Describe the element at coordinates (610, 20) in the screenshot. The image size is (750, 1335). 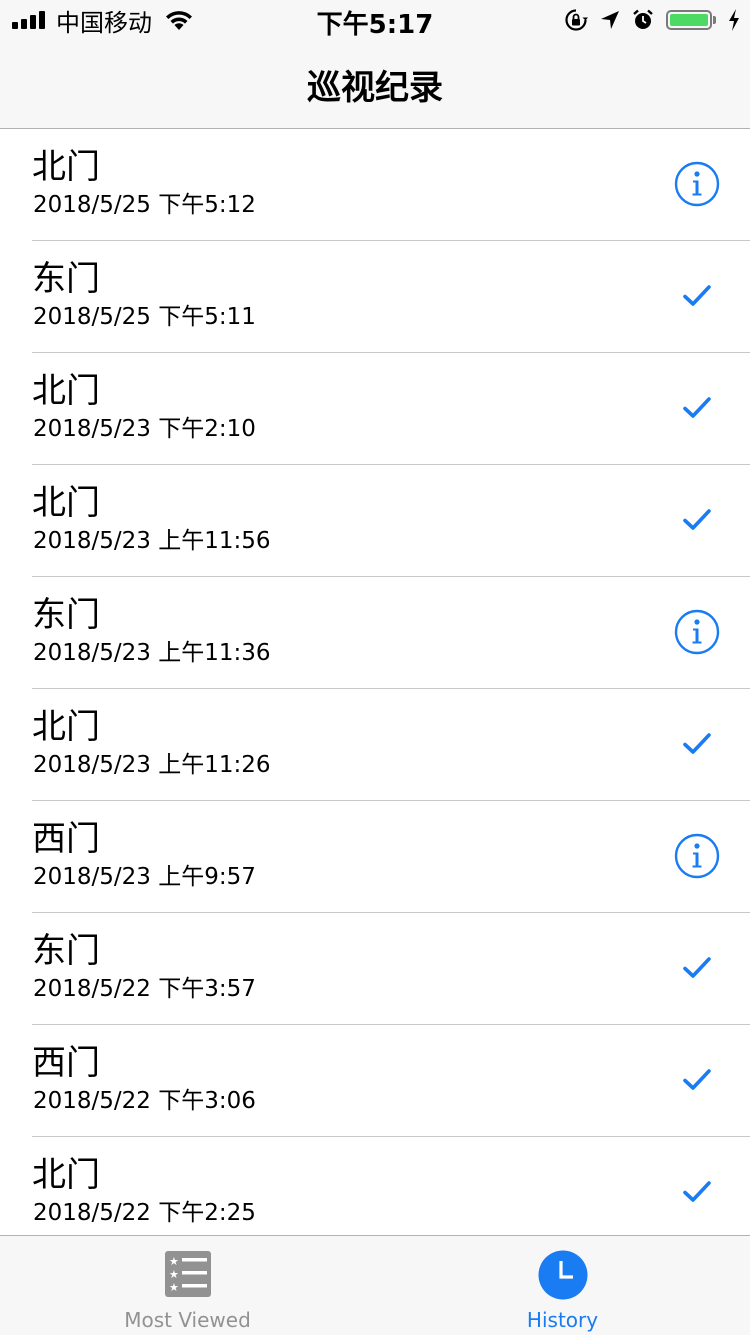
I see `location-arrow-icon` at that location.